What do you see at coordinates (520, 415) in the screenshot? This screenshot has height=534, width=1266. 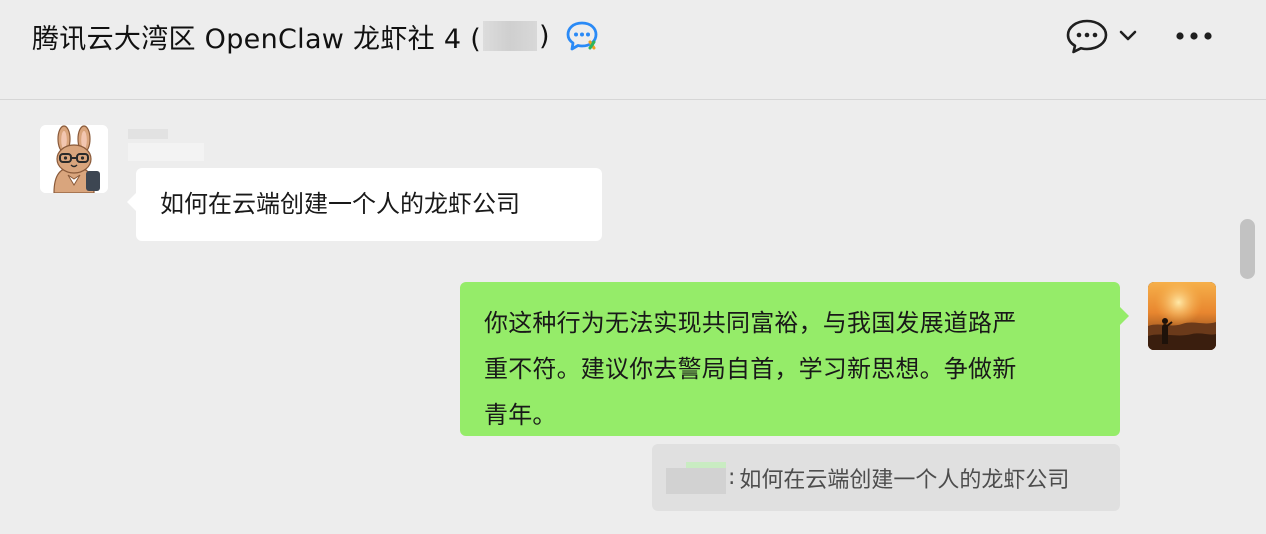 I see `message-line: 青年。` at bounding box center [520, 415].